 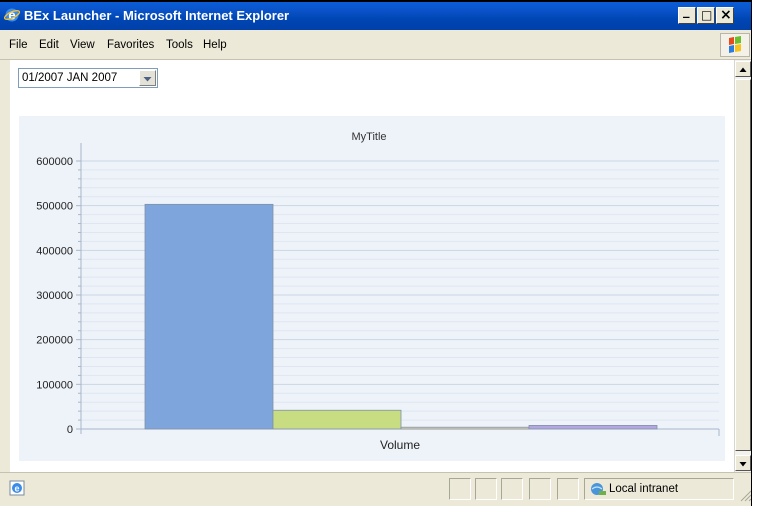 What do you see at coordinates (70, 78) in the screenshot?
I see `period-dropdown-value: 01/2007 JAN 2007` at bounding box center [70, 78].